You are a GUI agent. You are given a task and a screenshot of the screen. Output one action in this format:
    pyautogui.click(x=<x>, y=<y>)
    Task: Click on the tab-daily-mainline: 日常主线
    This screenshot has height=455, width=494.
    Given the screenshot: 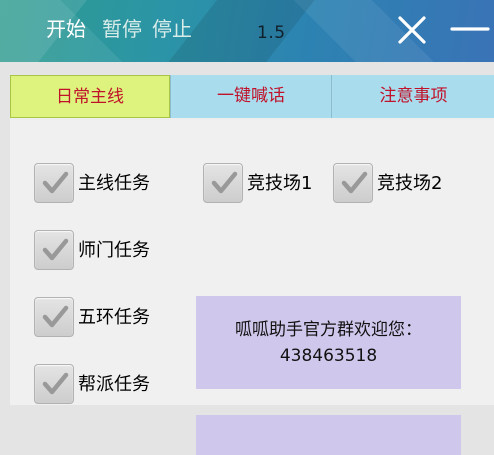 What is the action you would take?
    pyautogui.click(x=90, y=96)
    